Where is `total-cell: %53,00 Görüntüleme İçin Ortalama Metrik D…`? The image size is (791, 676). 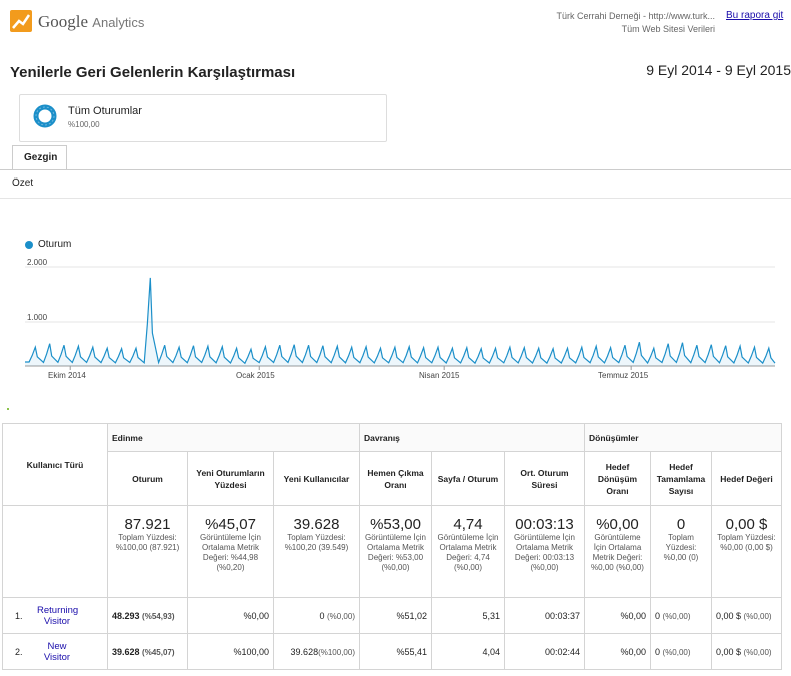
total-cell: %53,00 Görüntüleme İçin Ortalama Metrik D… is located at coordinates (395, 551).